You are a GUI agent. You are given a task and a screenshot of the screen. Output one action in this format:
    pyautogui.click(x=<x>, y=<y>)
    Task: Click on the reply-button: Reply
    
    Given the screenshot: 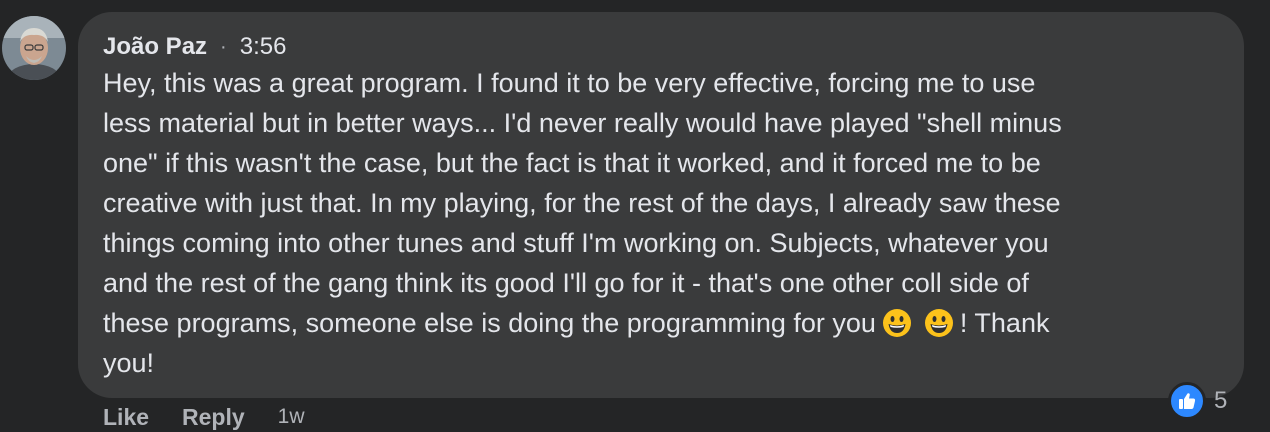 What is the action you would take?
    pyautogui.click(x=213, y=417)
    